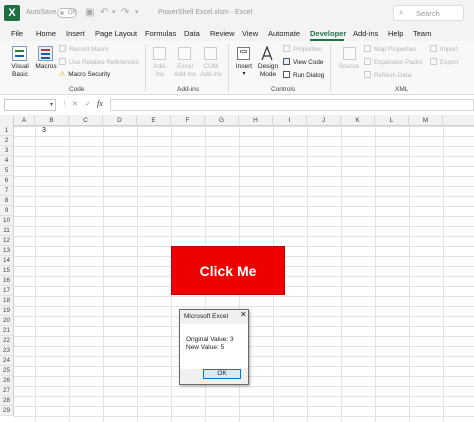  Describe the element at coordinates (303, 75) in the screenshot. I see `run-dialog-button: Run Dialog` at that location.